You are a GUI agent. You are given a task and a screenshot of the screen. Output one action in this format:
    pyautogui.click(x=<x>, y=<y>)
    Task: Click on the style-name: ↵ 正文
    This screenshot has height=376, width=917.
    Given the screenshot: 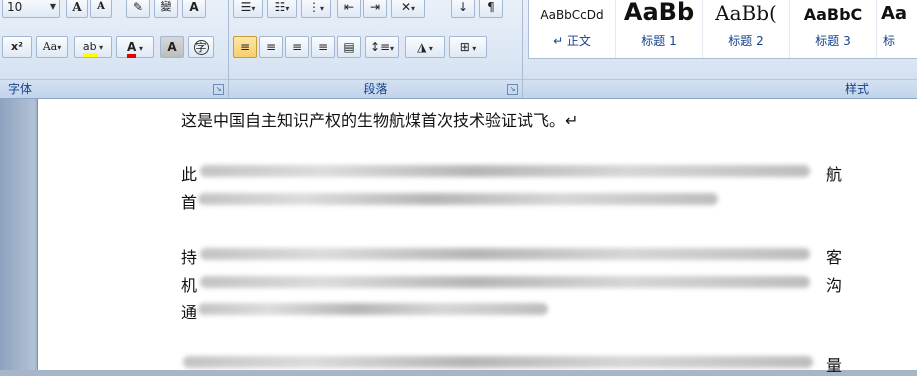 What is the action you would take?
    pyautogui.click(x=572, y=41)
    